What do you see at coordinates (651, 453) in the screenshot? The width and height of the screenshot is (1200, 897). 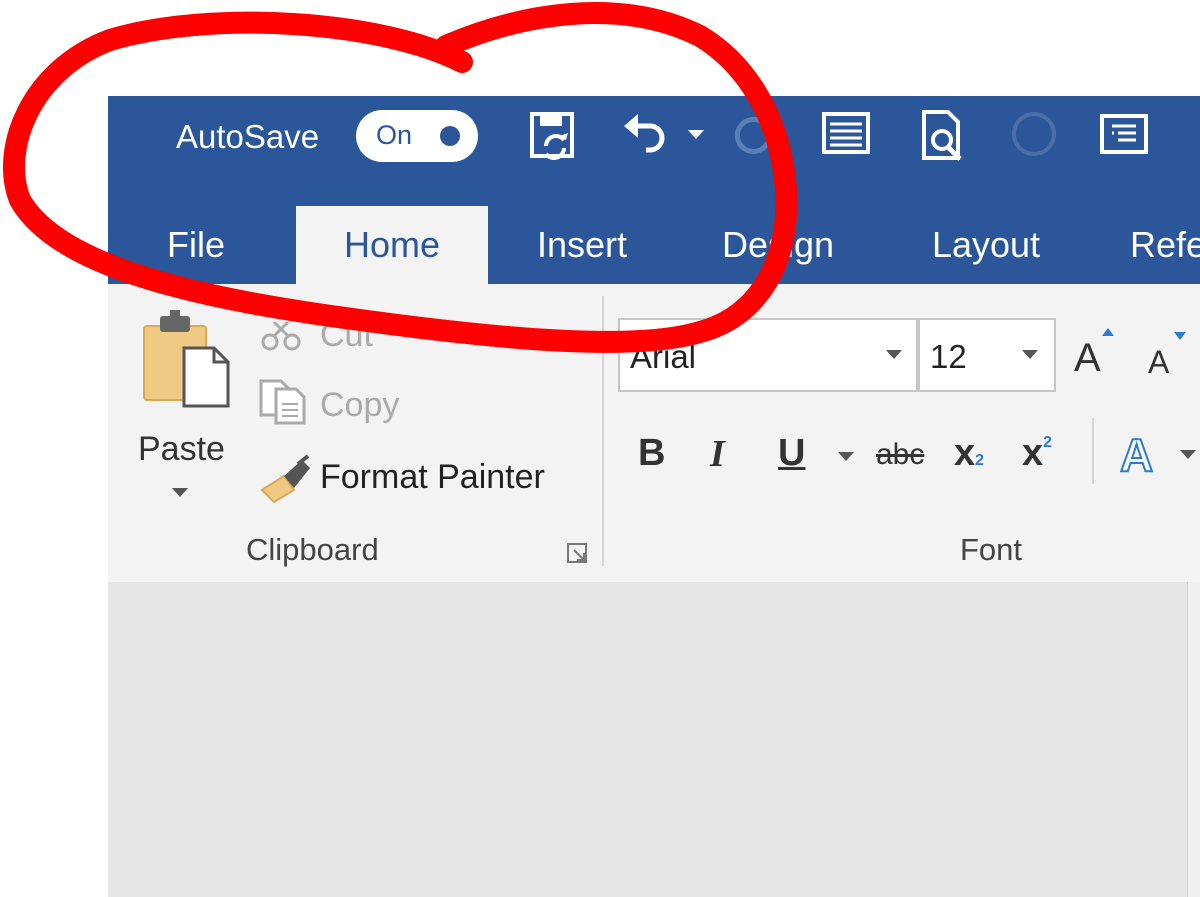 I see `bold-button: B` at bounding box center [651, 453].